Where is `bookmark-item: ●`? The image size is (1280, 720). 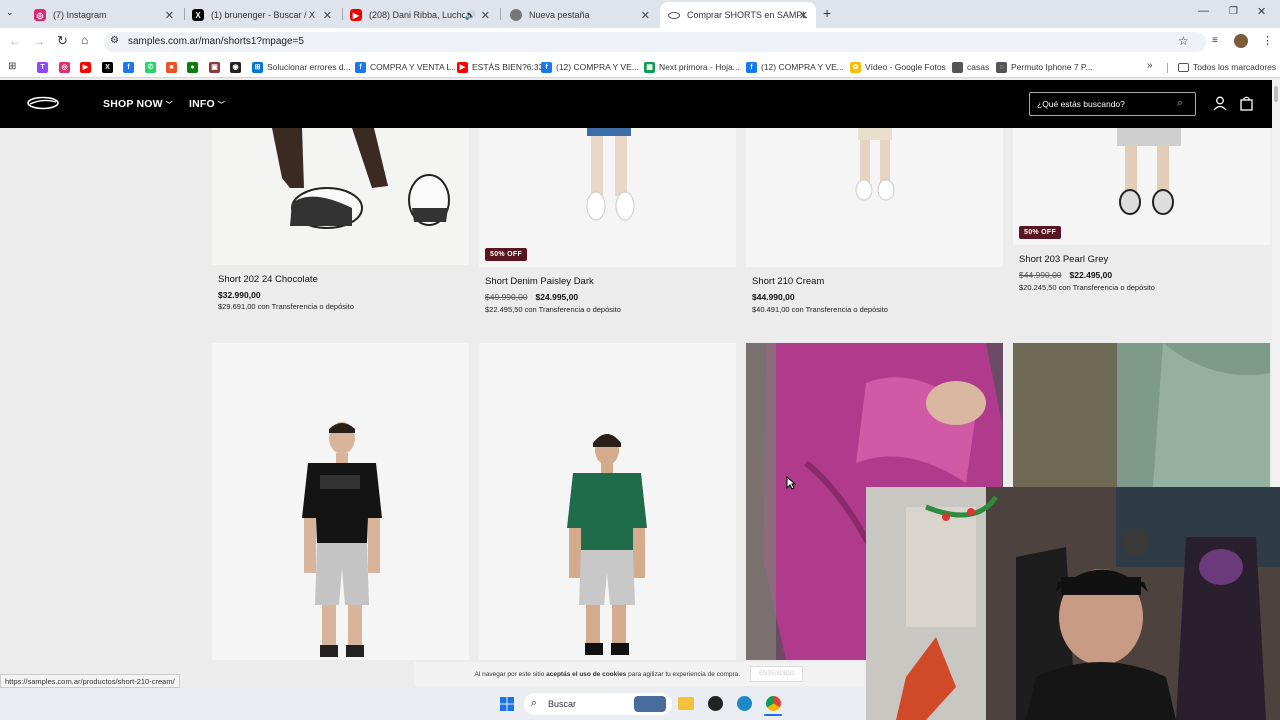
bookmark-item: ● is located at coordinates (194, 67).